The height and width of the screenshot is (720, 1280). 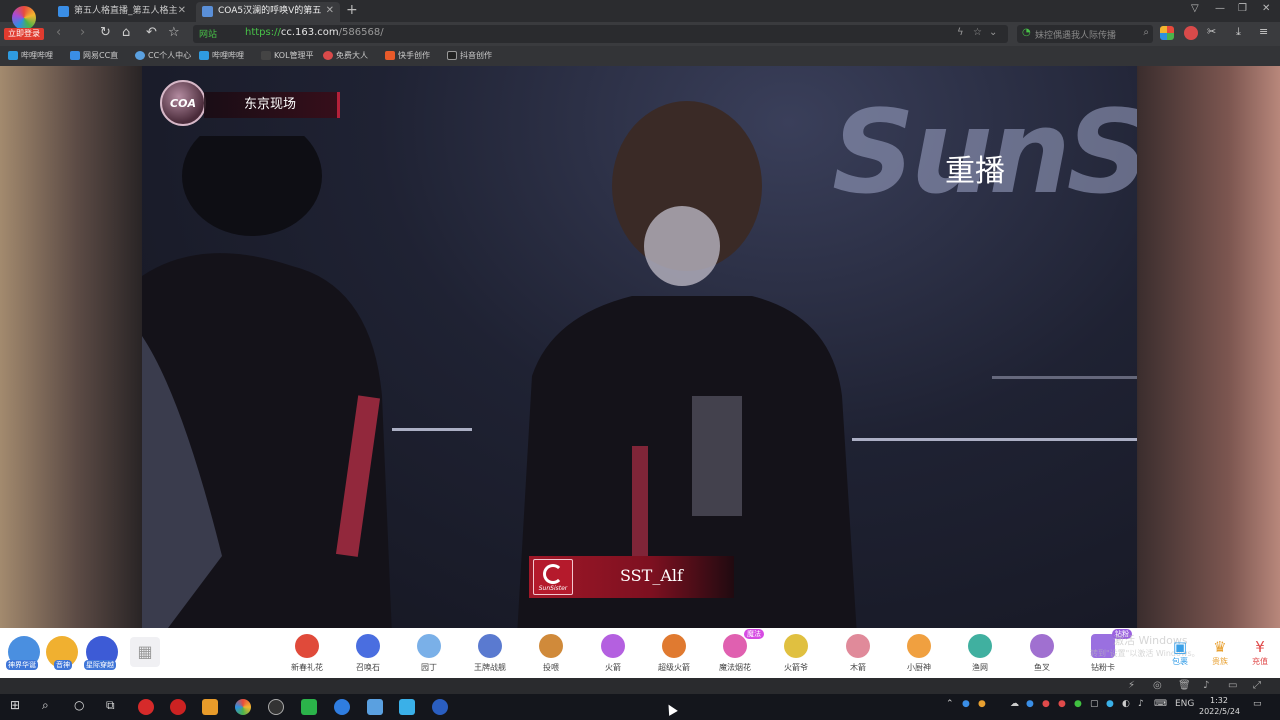 What do you see at coordinates (960, 32) in the screenshot?
I see `lightning-icon: ϟ` at bounding box center [960, 32].